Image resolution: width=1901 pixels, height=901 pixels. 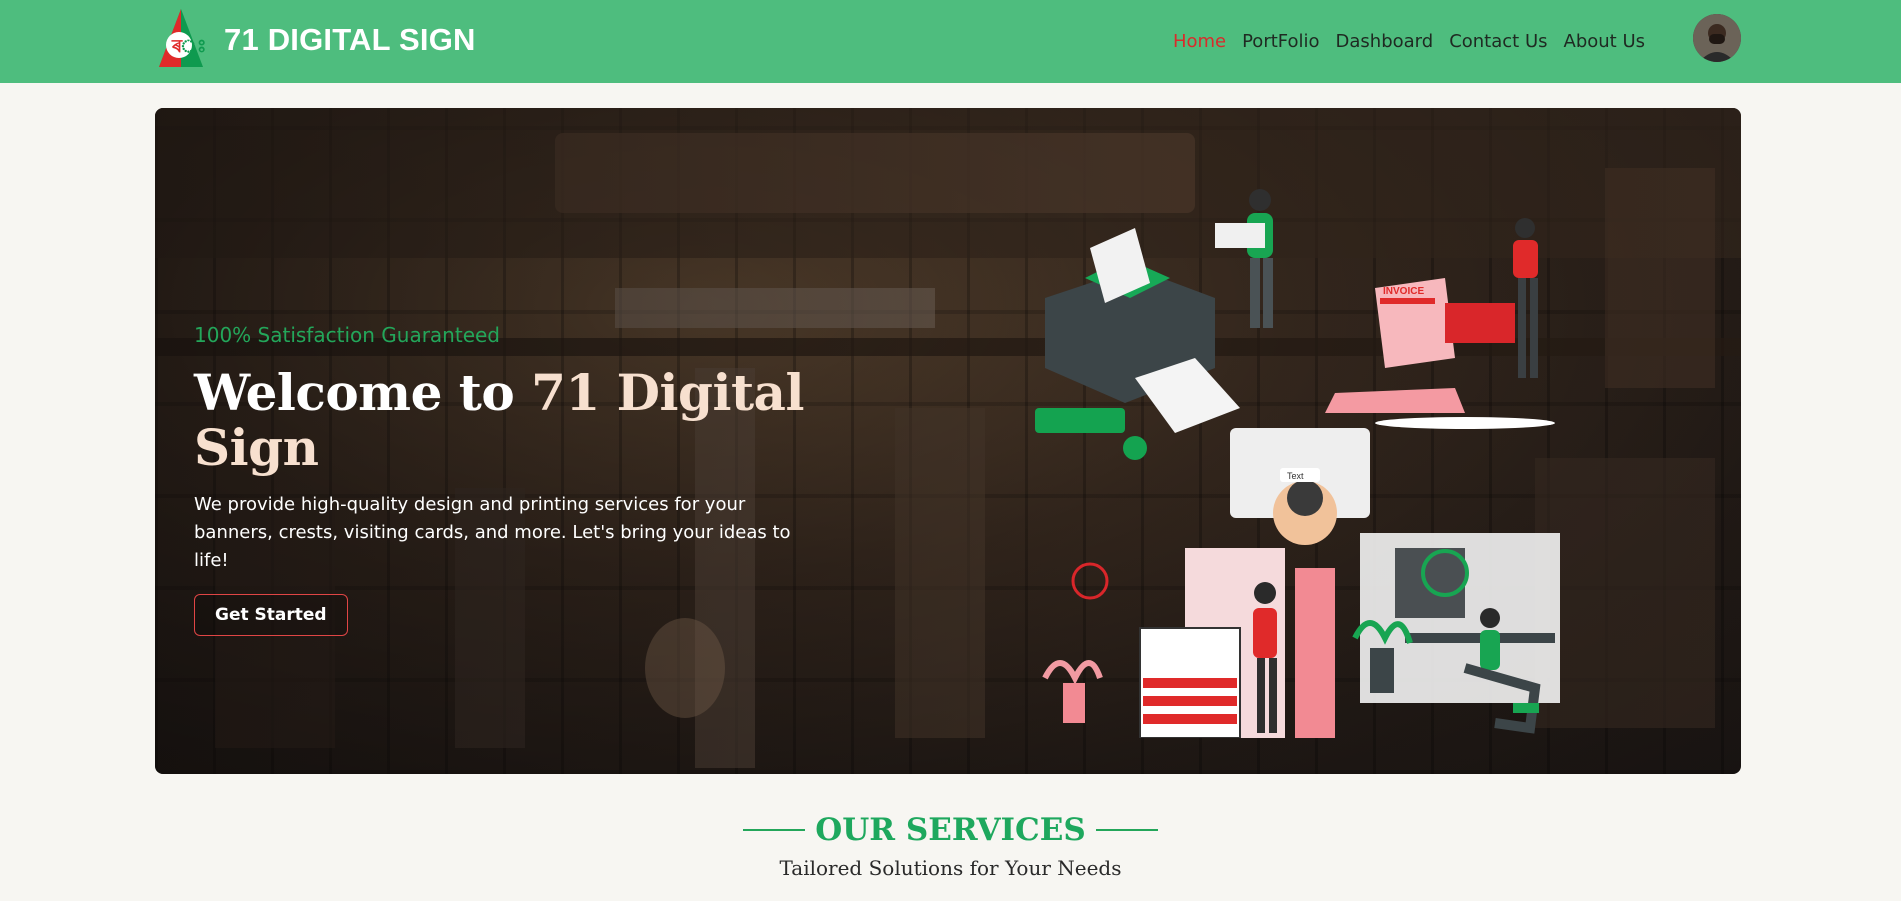 I want to click on brand-logo-icon: ৰ ঃ, so click(x=182, y=38).